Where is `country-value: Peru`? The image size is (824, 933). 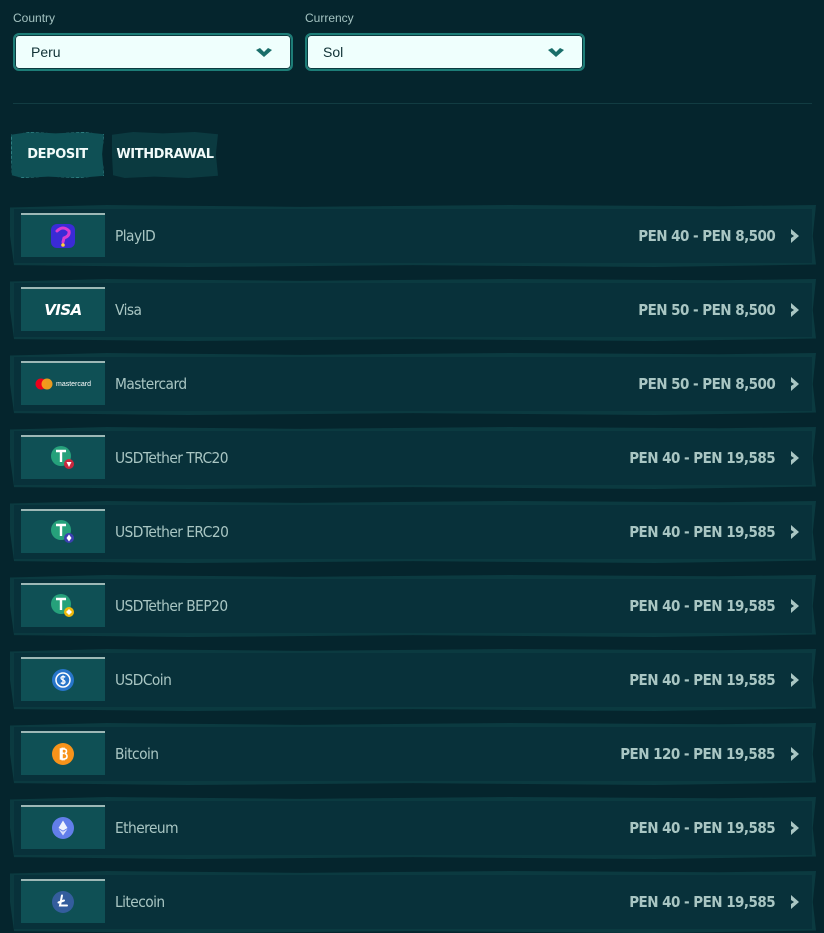
country-value: Peru is located at coordinates (46, 52).